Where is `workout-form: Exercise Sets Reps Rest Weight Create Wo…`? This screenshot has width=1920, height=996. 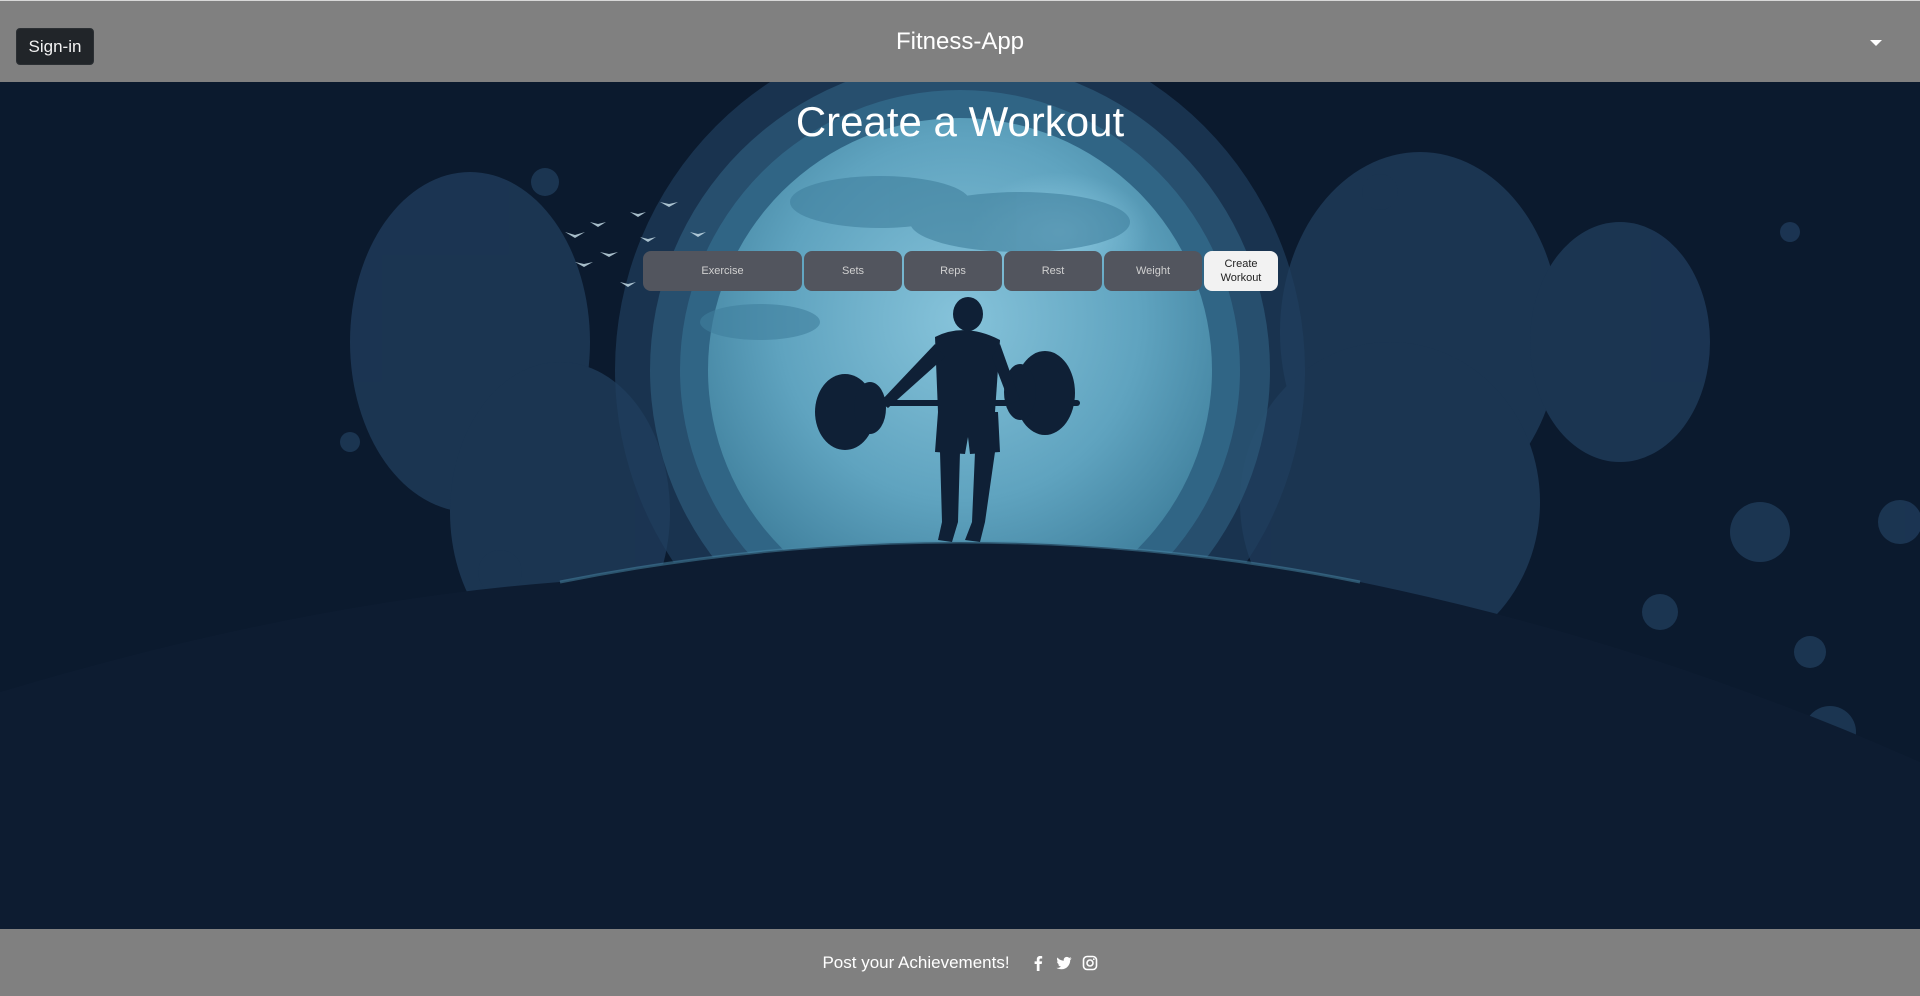
workout-form: Exercise Sets Reps Rest Weight Create Wo… is located at coordinates (960, 271).